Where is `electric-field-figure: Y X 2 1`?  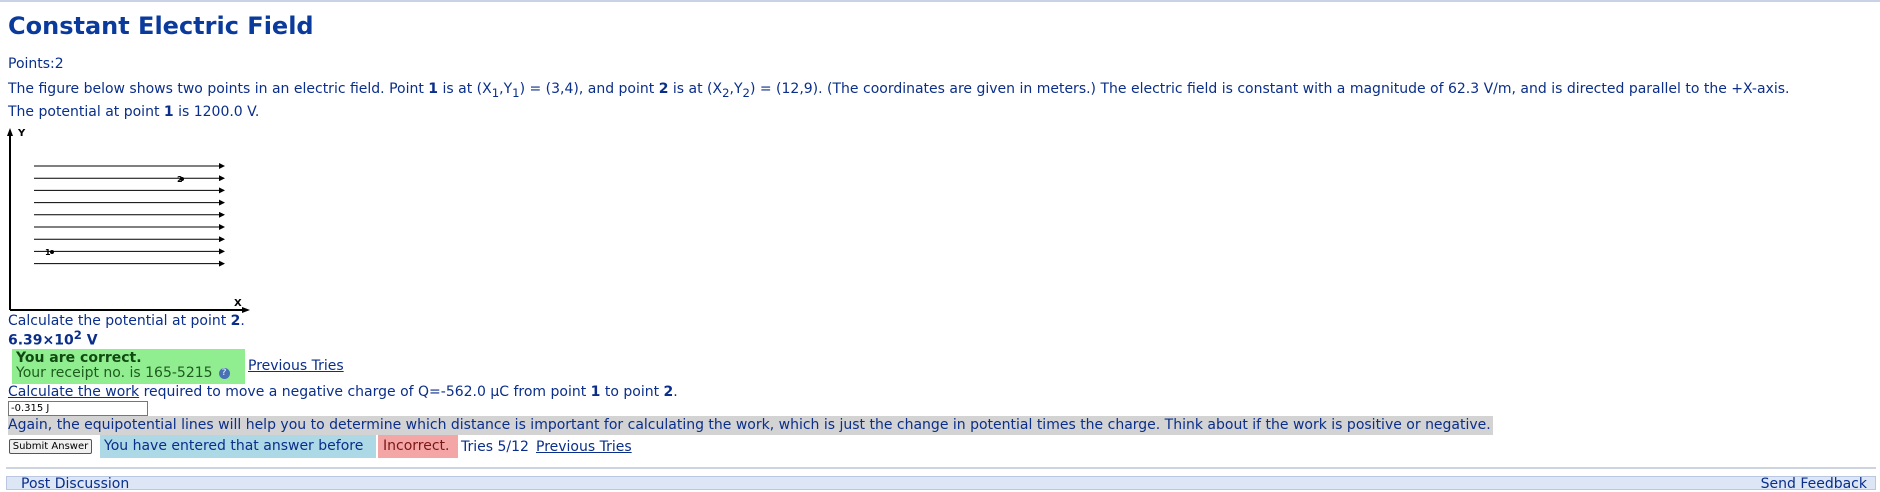 electric-field-figure: Y X 2 1 is located at coordinates (131, 222).